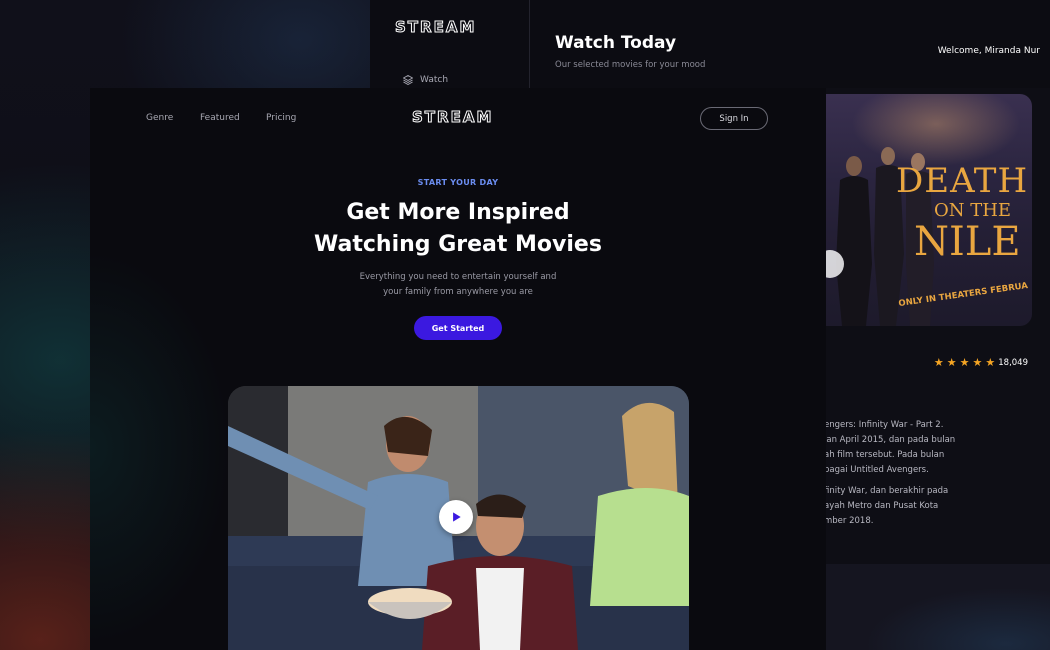  I want to click on synopsis-line: finity War, dan berakhir pada, so click(887, 491).